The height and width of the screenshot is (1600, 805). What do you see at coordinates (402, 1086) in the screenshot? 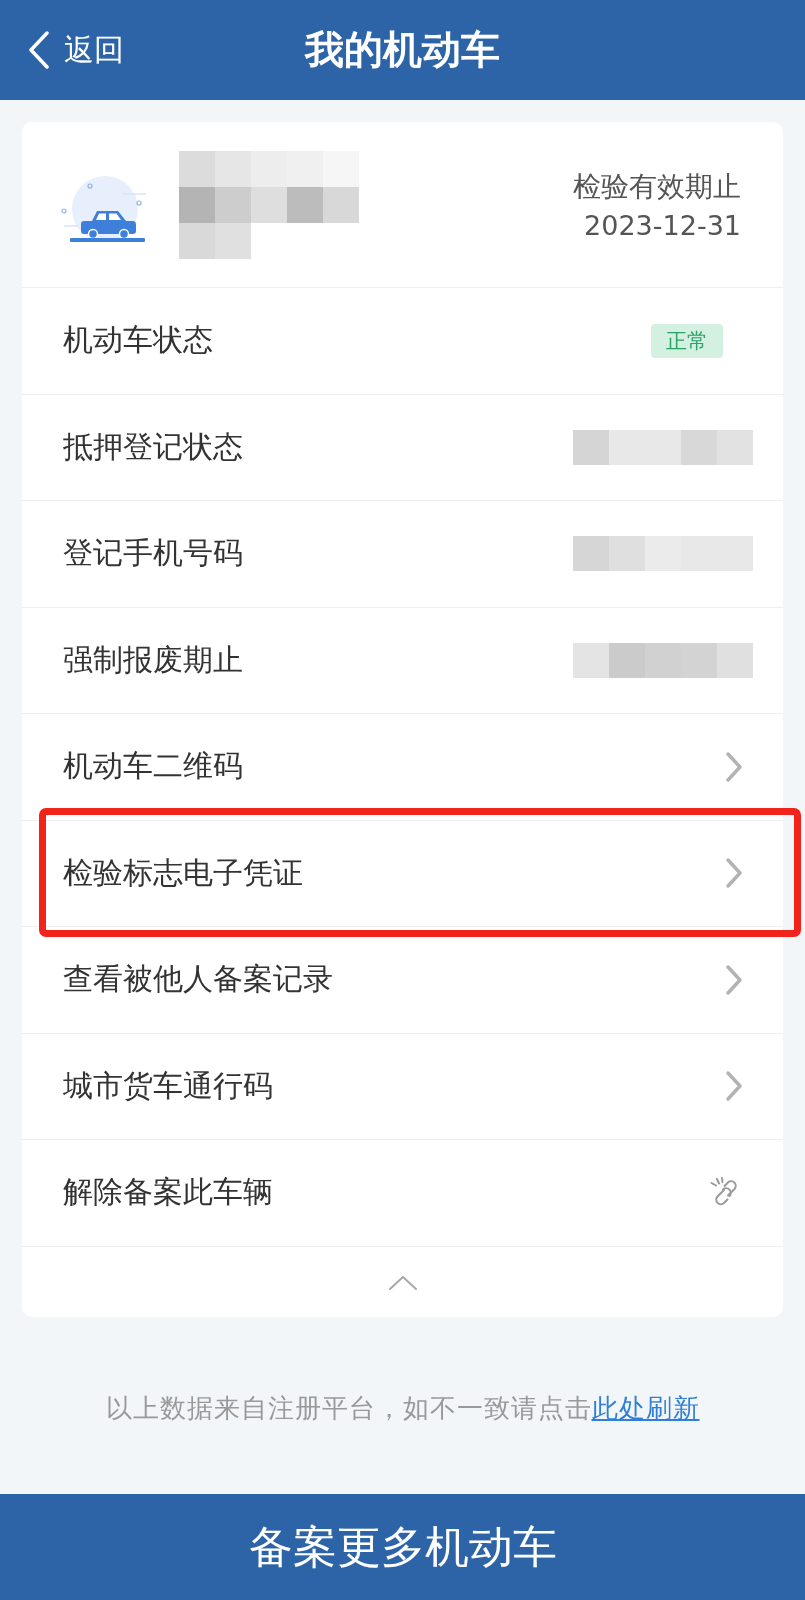
I see `menu-item: 城市货车通行码` at bounding box center [402, 1086].